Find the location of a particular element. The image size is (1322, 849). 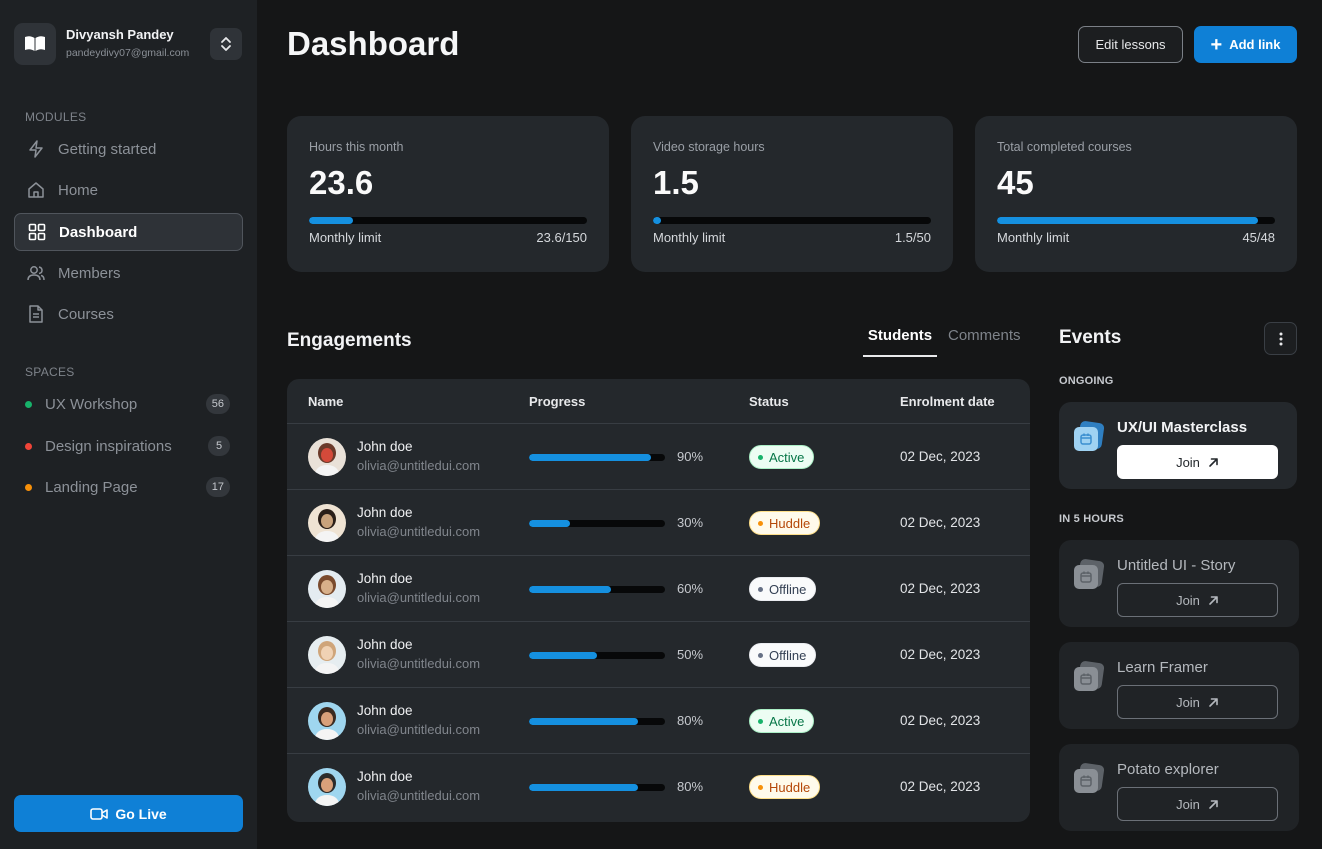

sidebar-item-getting-started: Getting started is located at coordinates (128, 149).